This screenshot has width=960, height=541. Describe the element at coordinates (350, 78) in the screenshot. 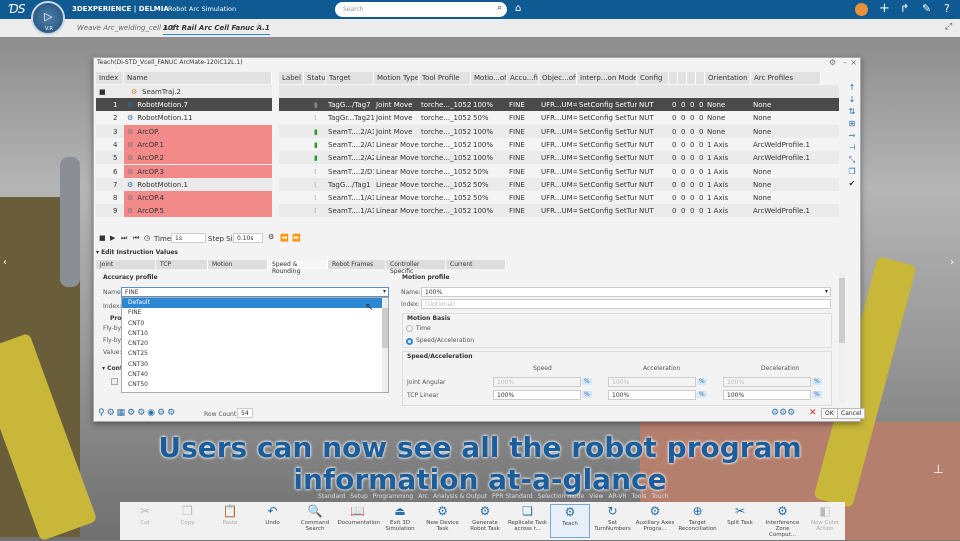

I see `column-header: Target` at that location.